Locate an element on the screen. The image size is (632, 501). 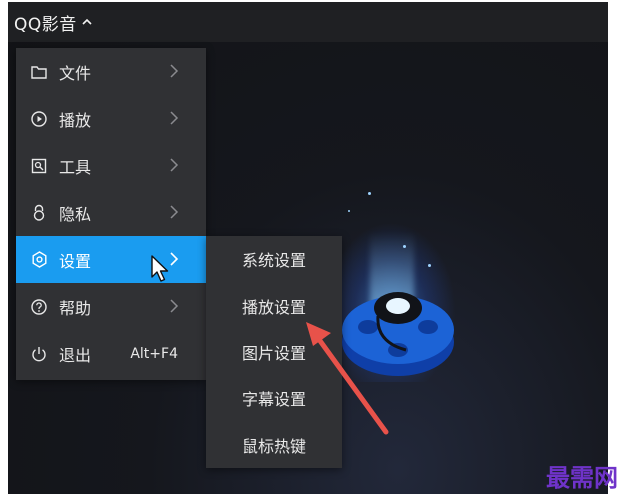
menu-item-help: 帮助 is located at coordinates (111, 306).